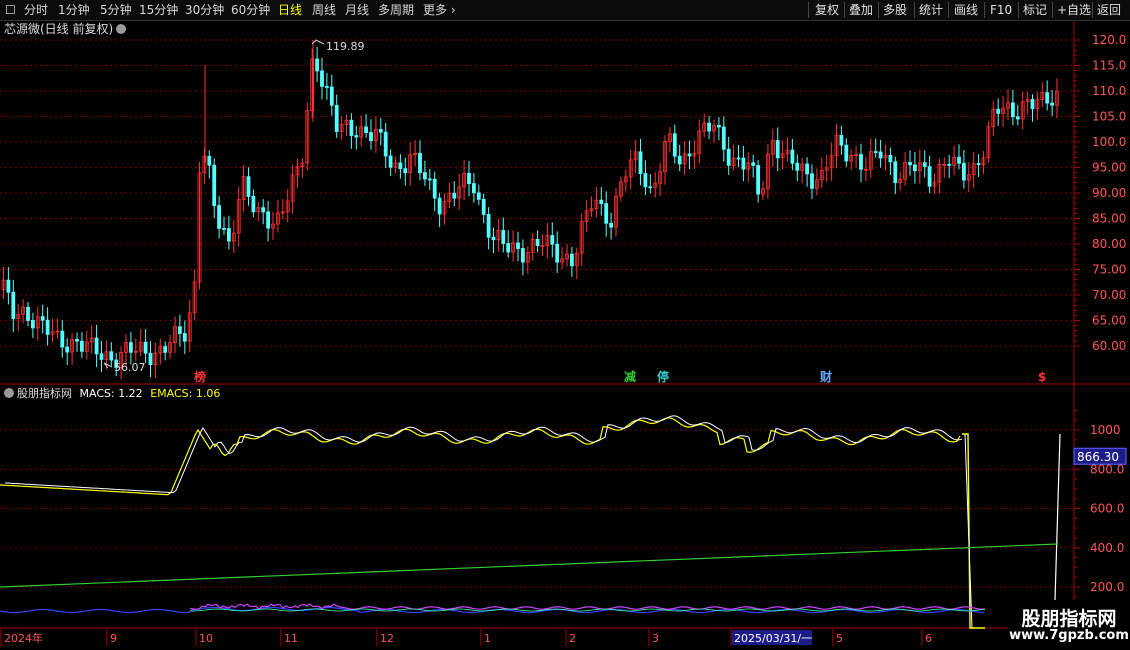 The image size is (1130, 650). What do you see at coordinates (587, 607) in the screenshot?
I see `baseline-magenta` at bounding box center [587, 607].